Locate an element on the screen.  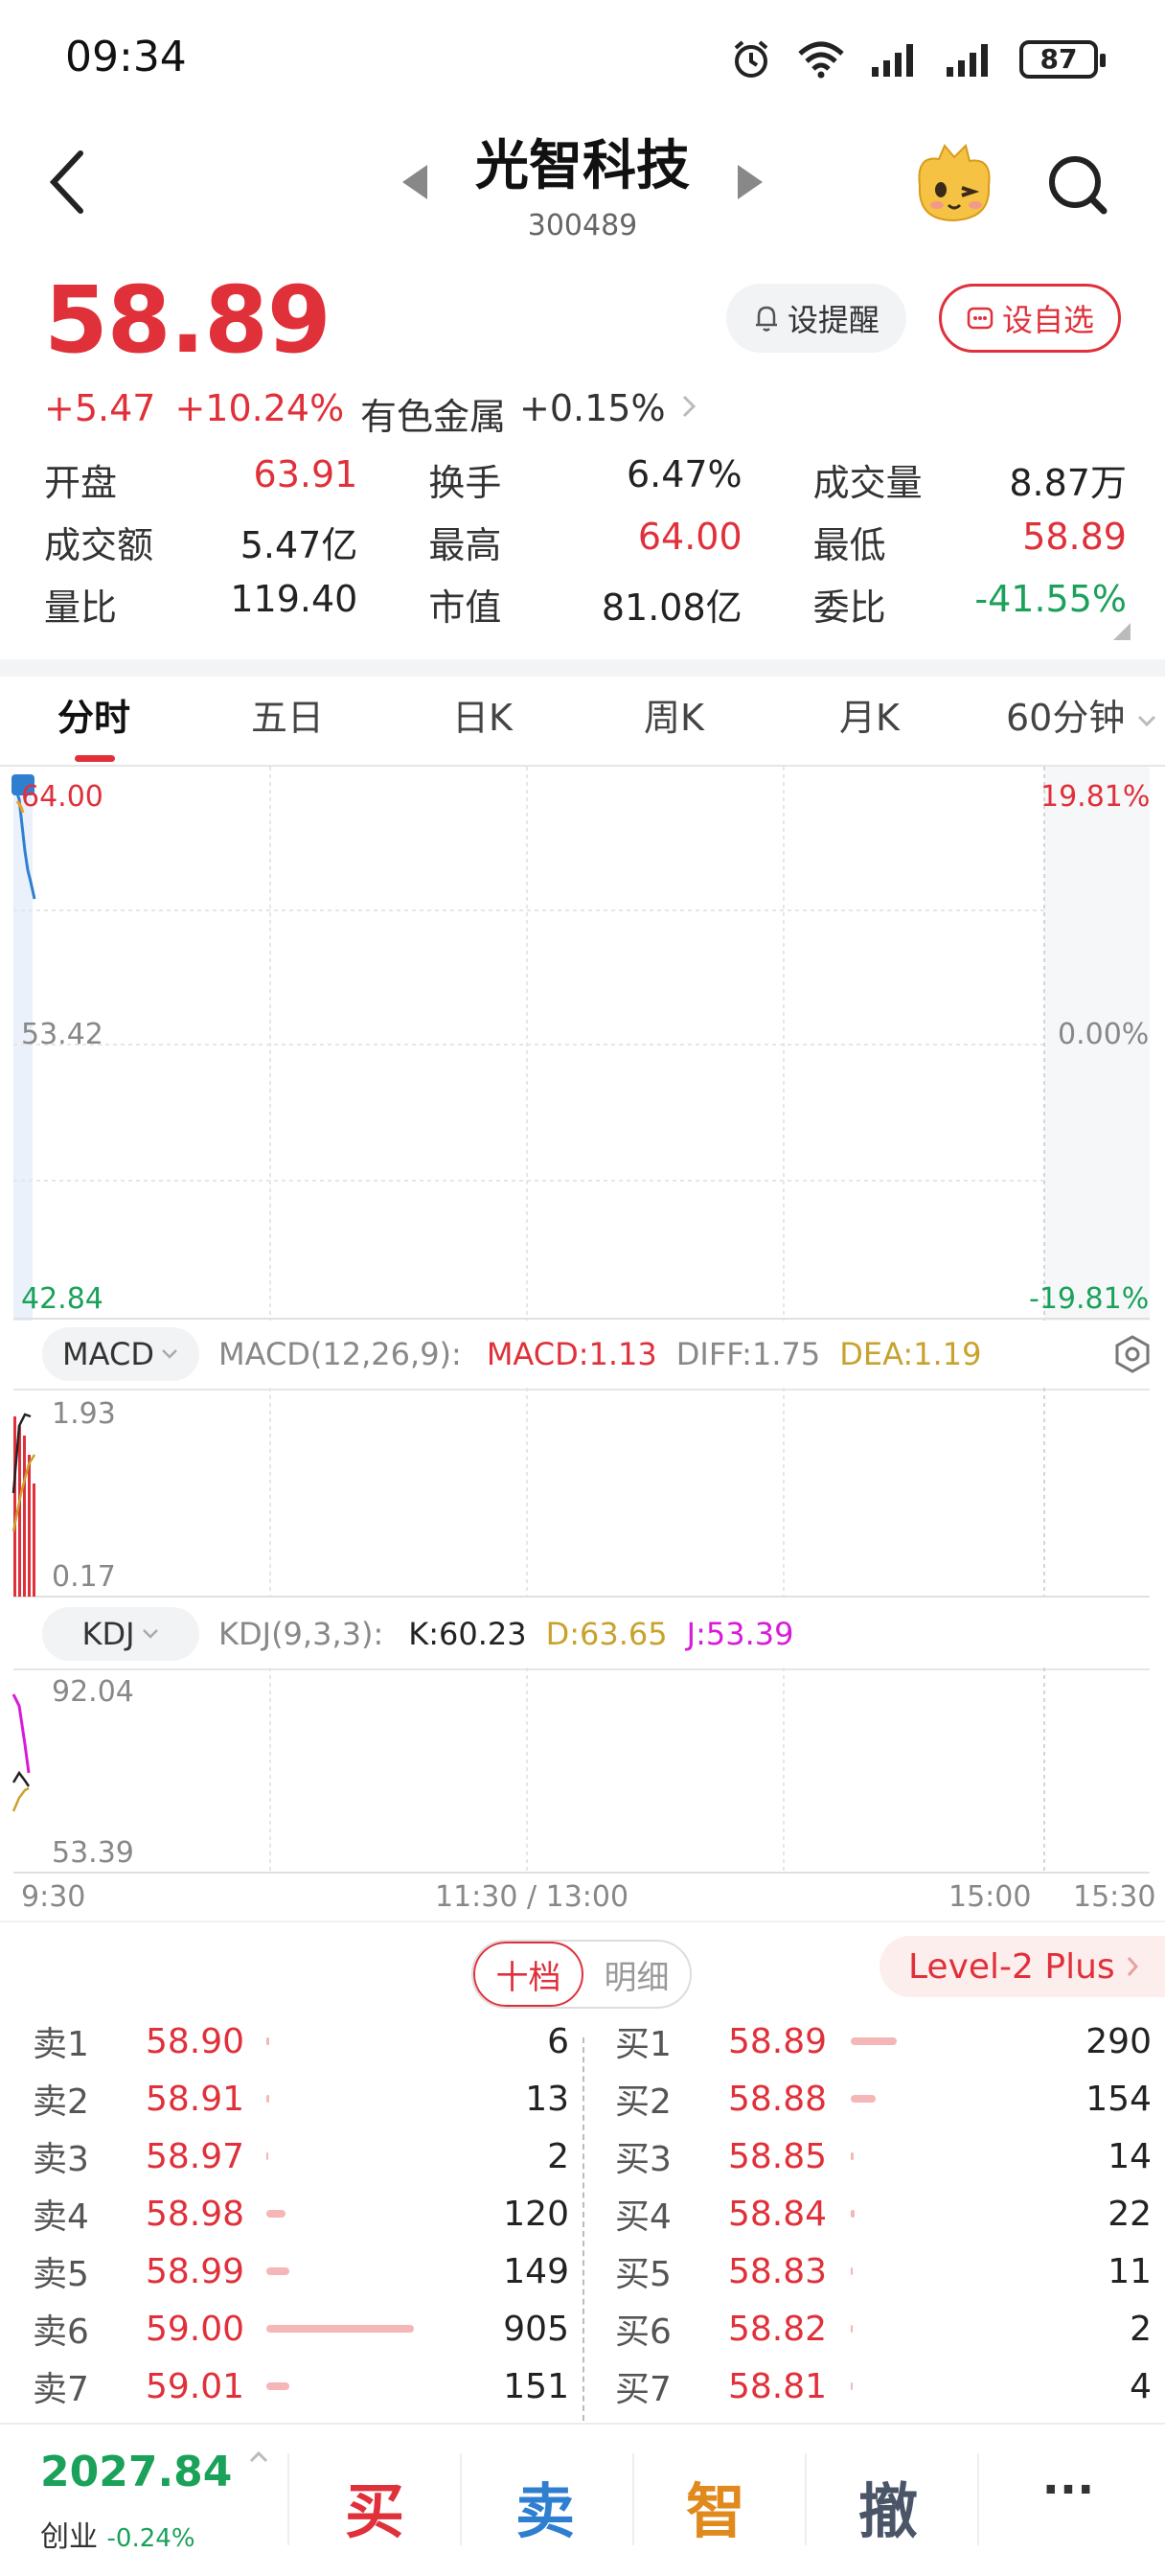
sector-link: 有色金属 +0.15% is located at coordinates (529, 413).